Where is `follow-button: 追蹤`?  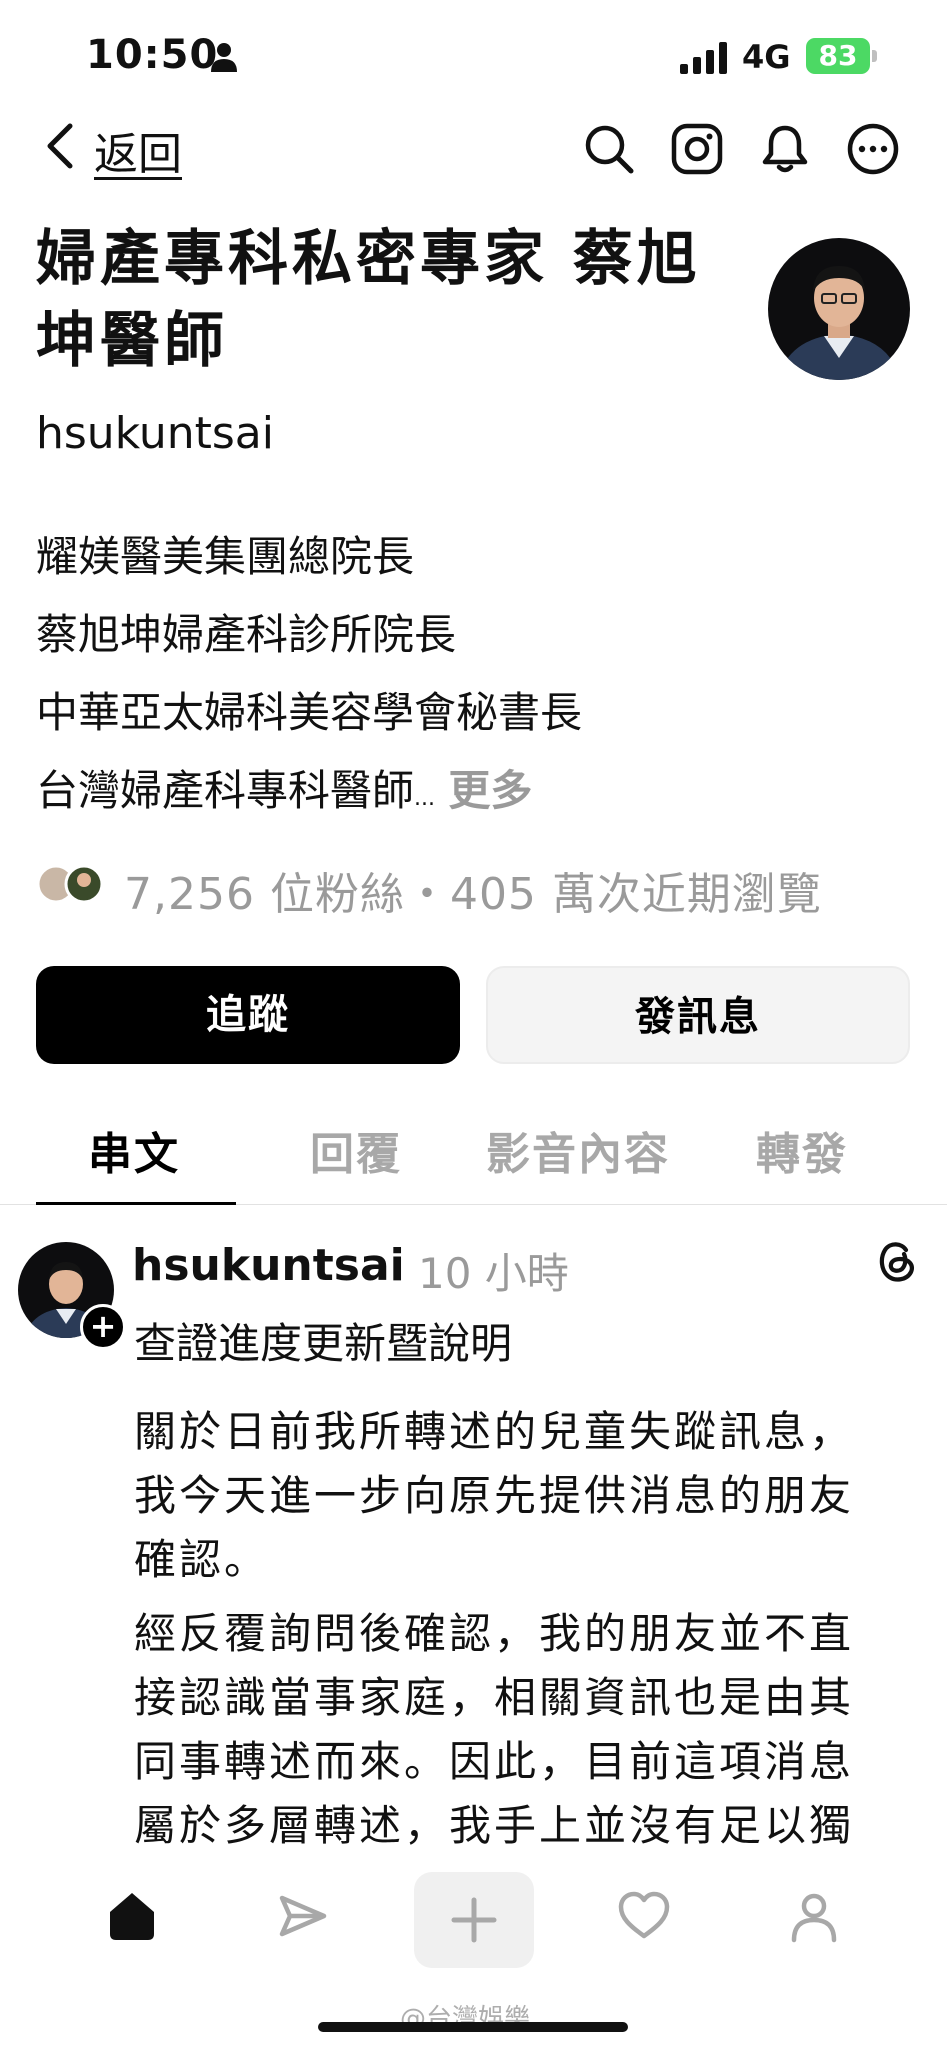 follow-button: 追蹤 is located at coordinates (248, 1015).